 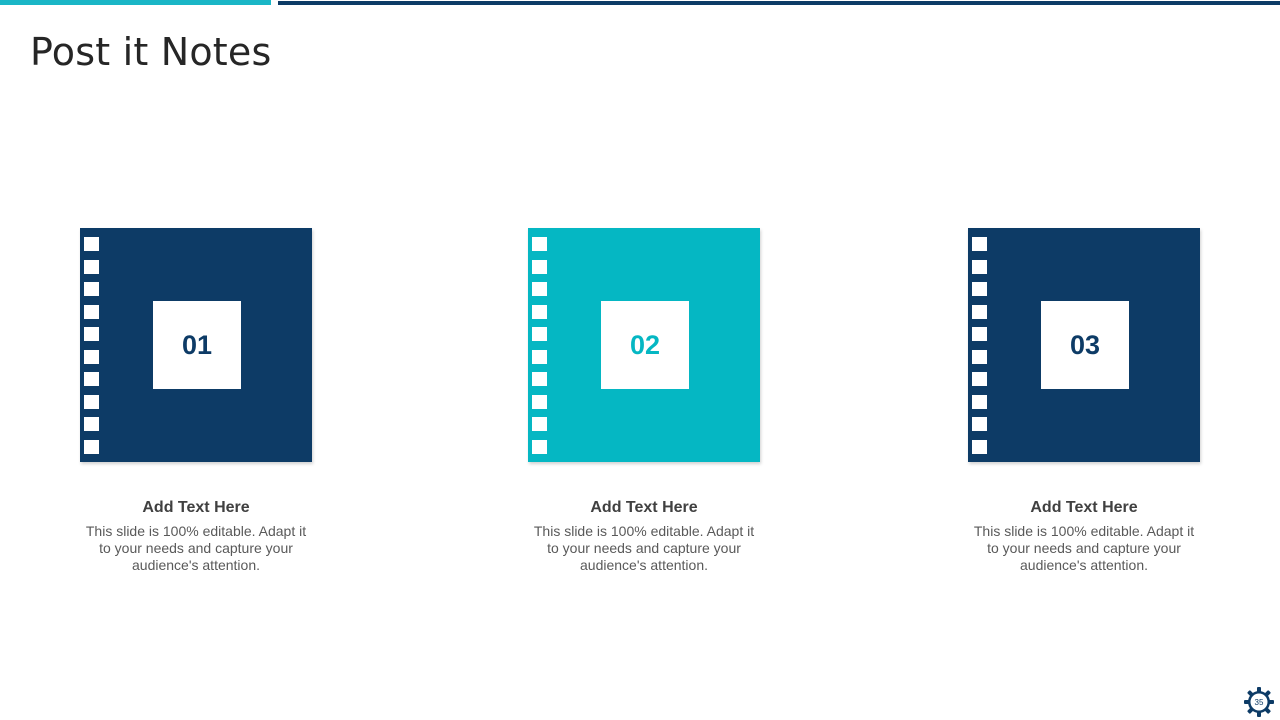 What do you see at coordinates (779, 3) in the screenshot?
I see `top-accent-bar-navy` at bounding box center [779, 3].